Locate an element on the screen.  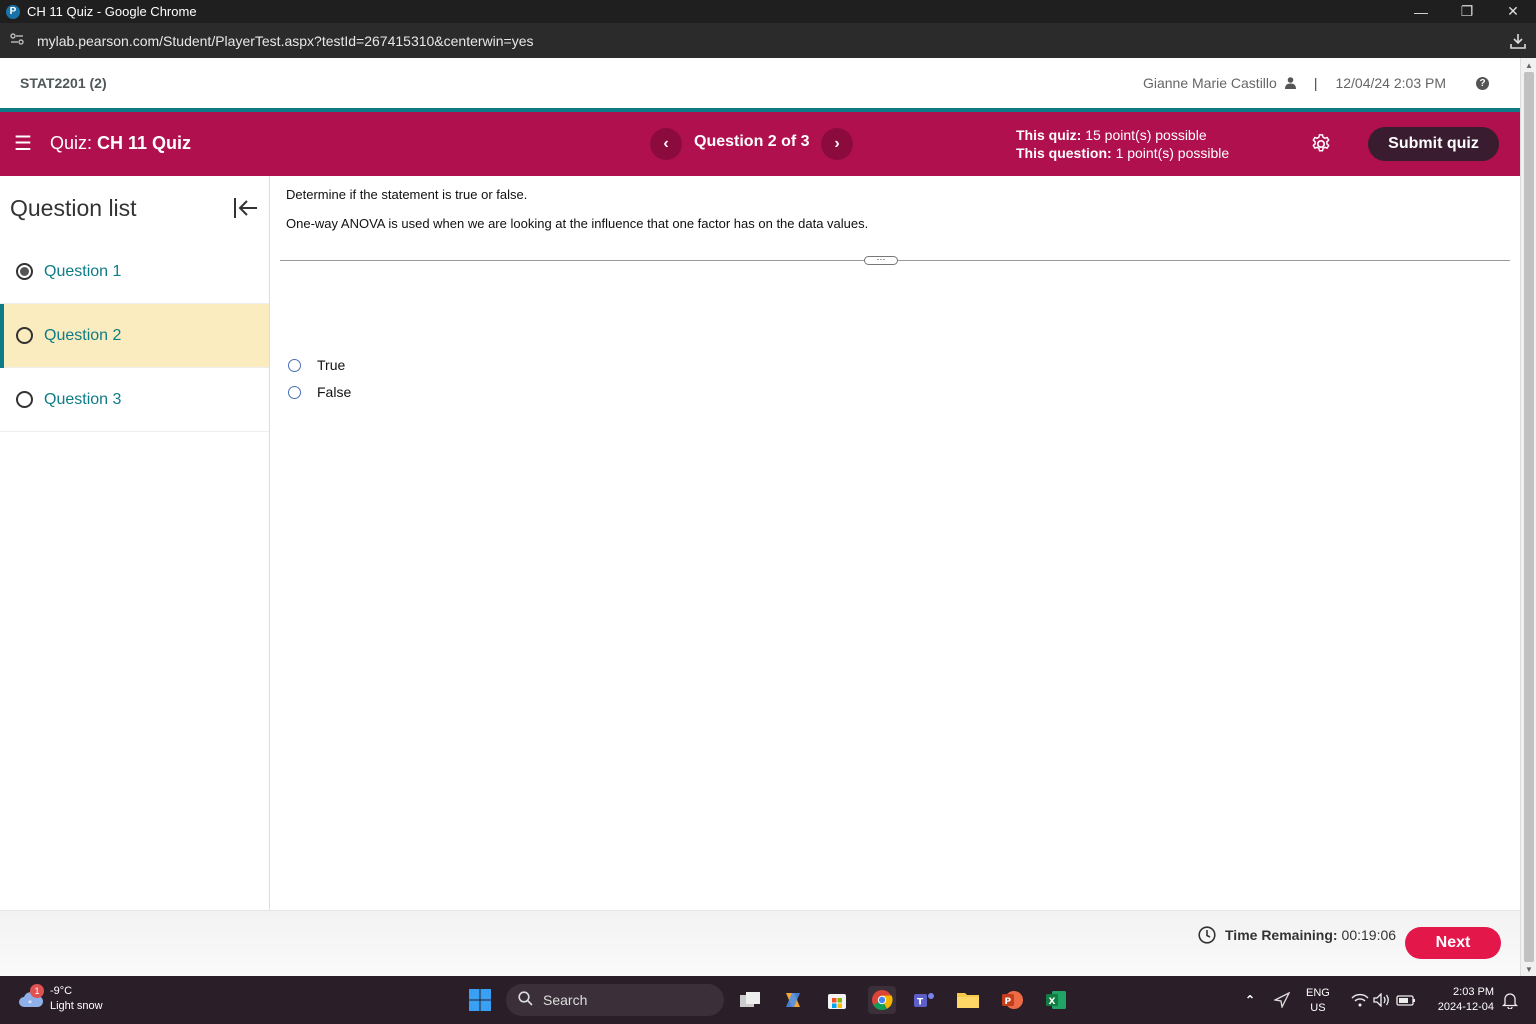
copilot-icon is located at coordinates (793, 1000).